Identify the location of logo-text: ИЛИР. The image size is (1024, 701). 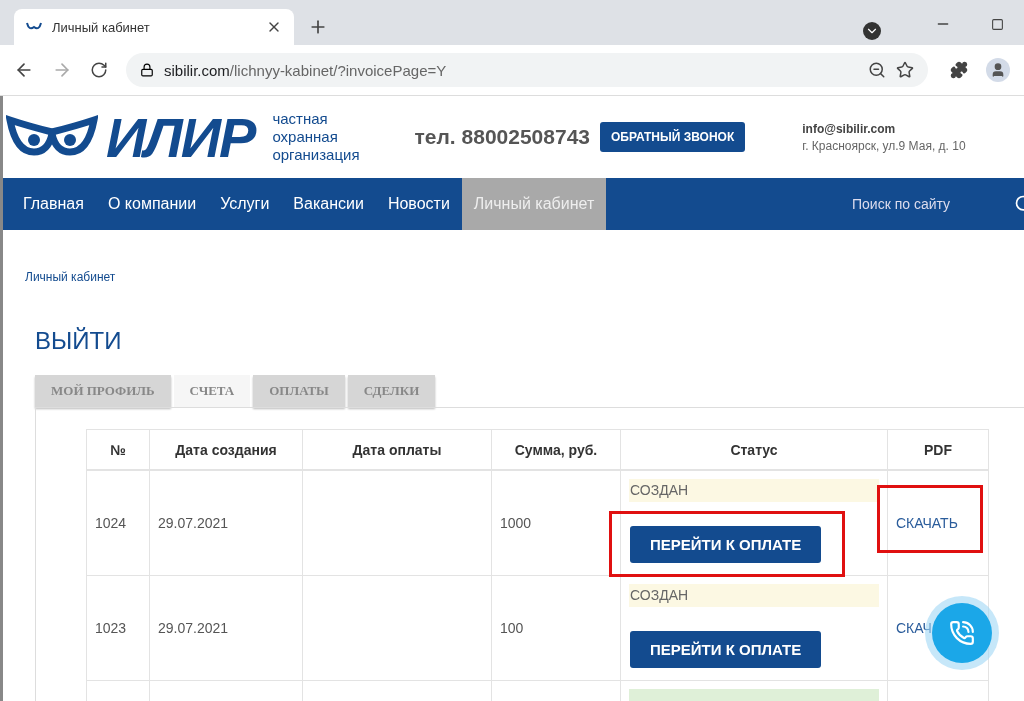
(180, 137).